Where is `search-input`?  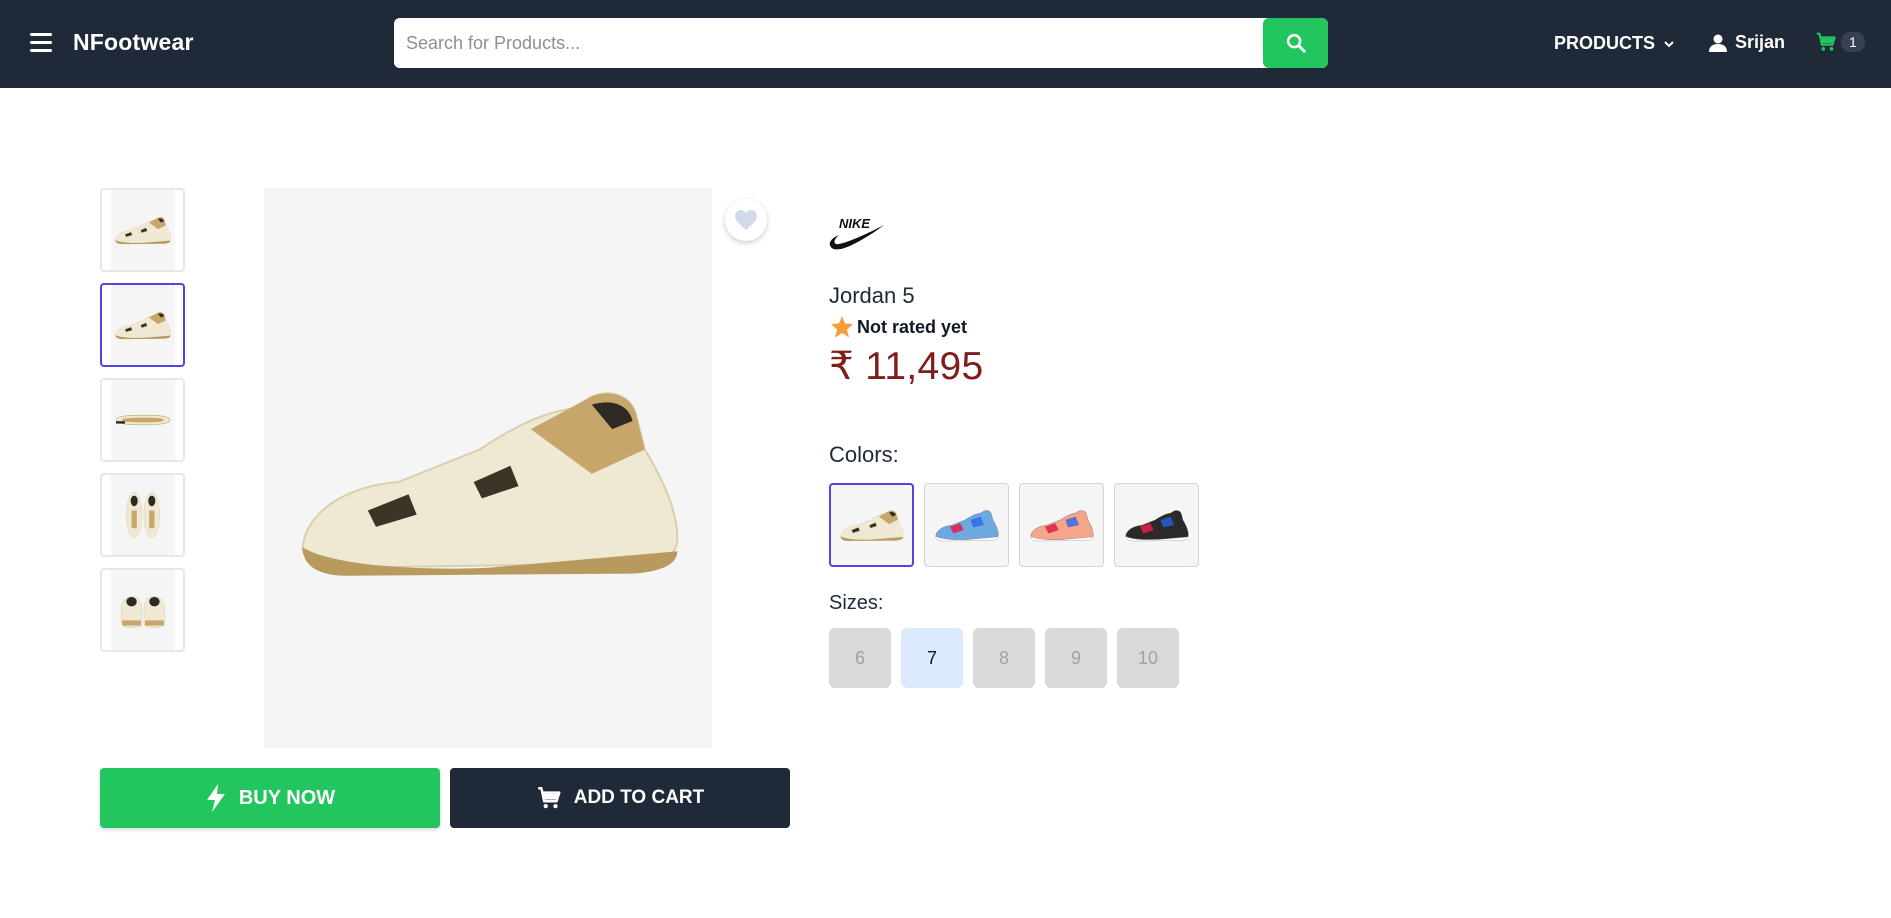 search-input is located at coordinates (829, 43).